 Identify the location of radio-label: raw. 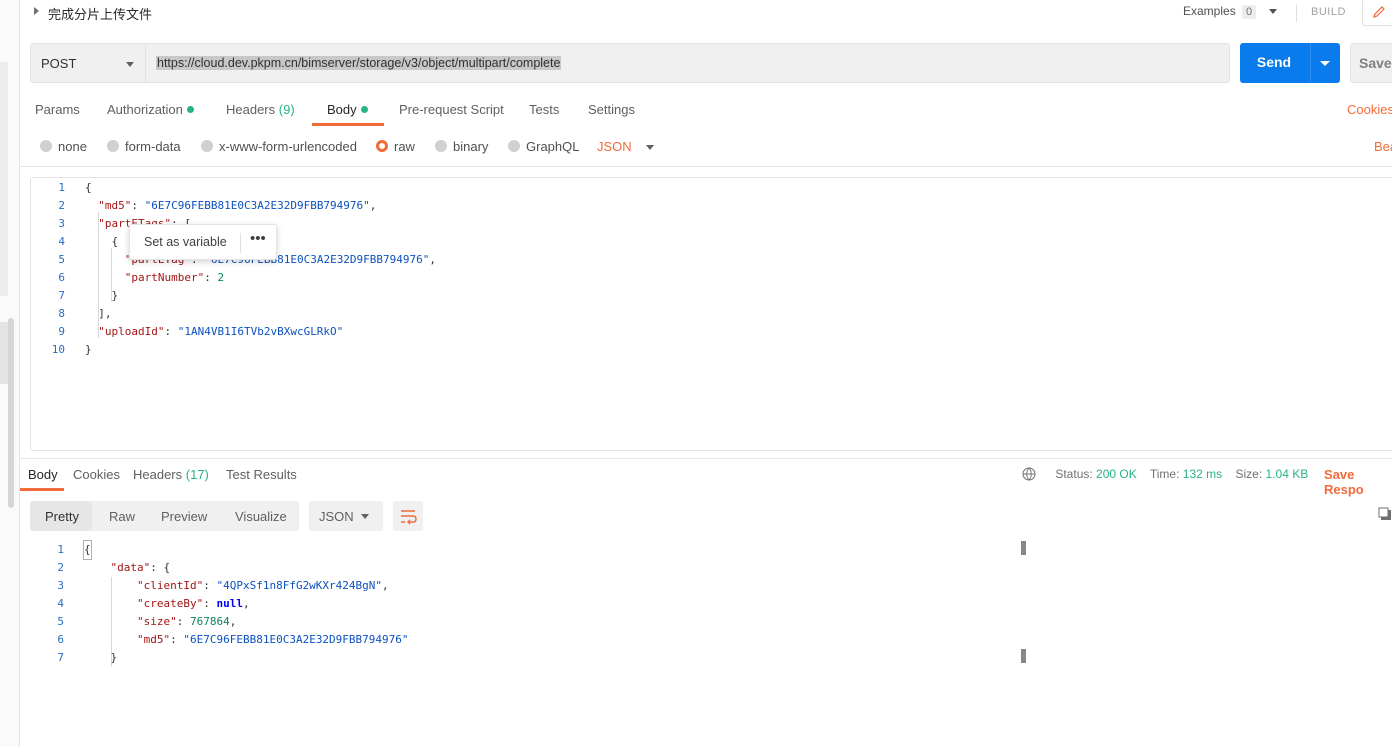
(404, 146).